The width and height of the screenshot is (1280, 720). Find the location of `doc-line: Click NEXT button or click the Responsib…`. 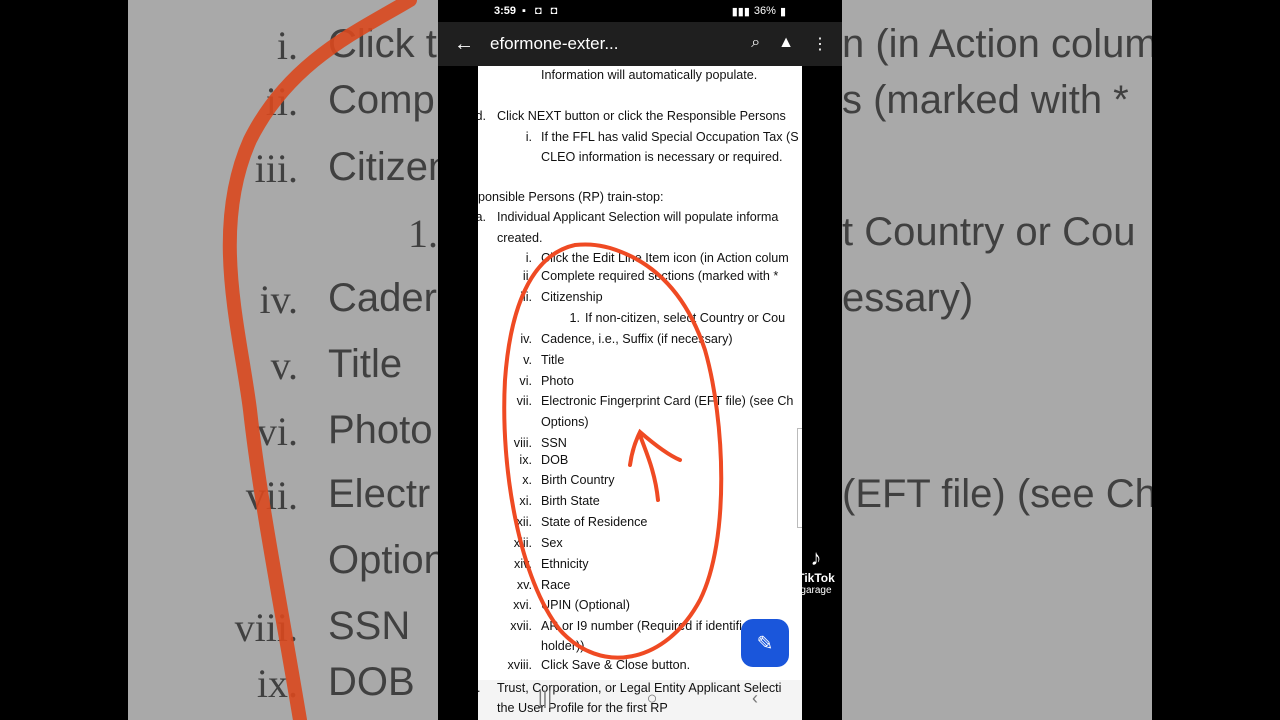

doc-line: Click NEXT button or click the Responsib… is located at coordinates (641, 116).